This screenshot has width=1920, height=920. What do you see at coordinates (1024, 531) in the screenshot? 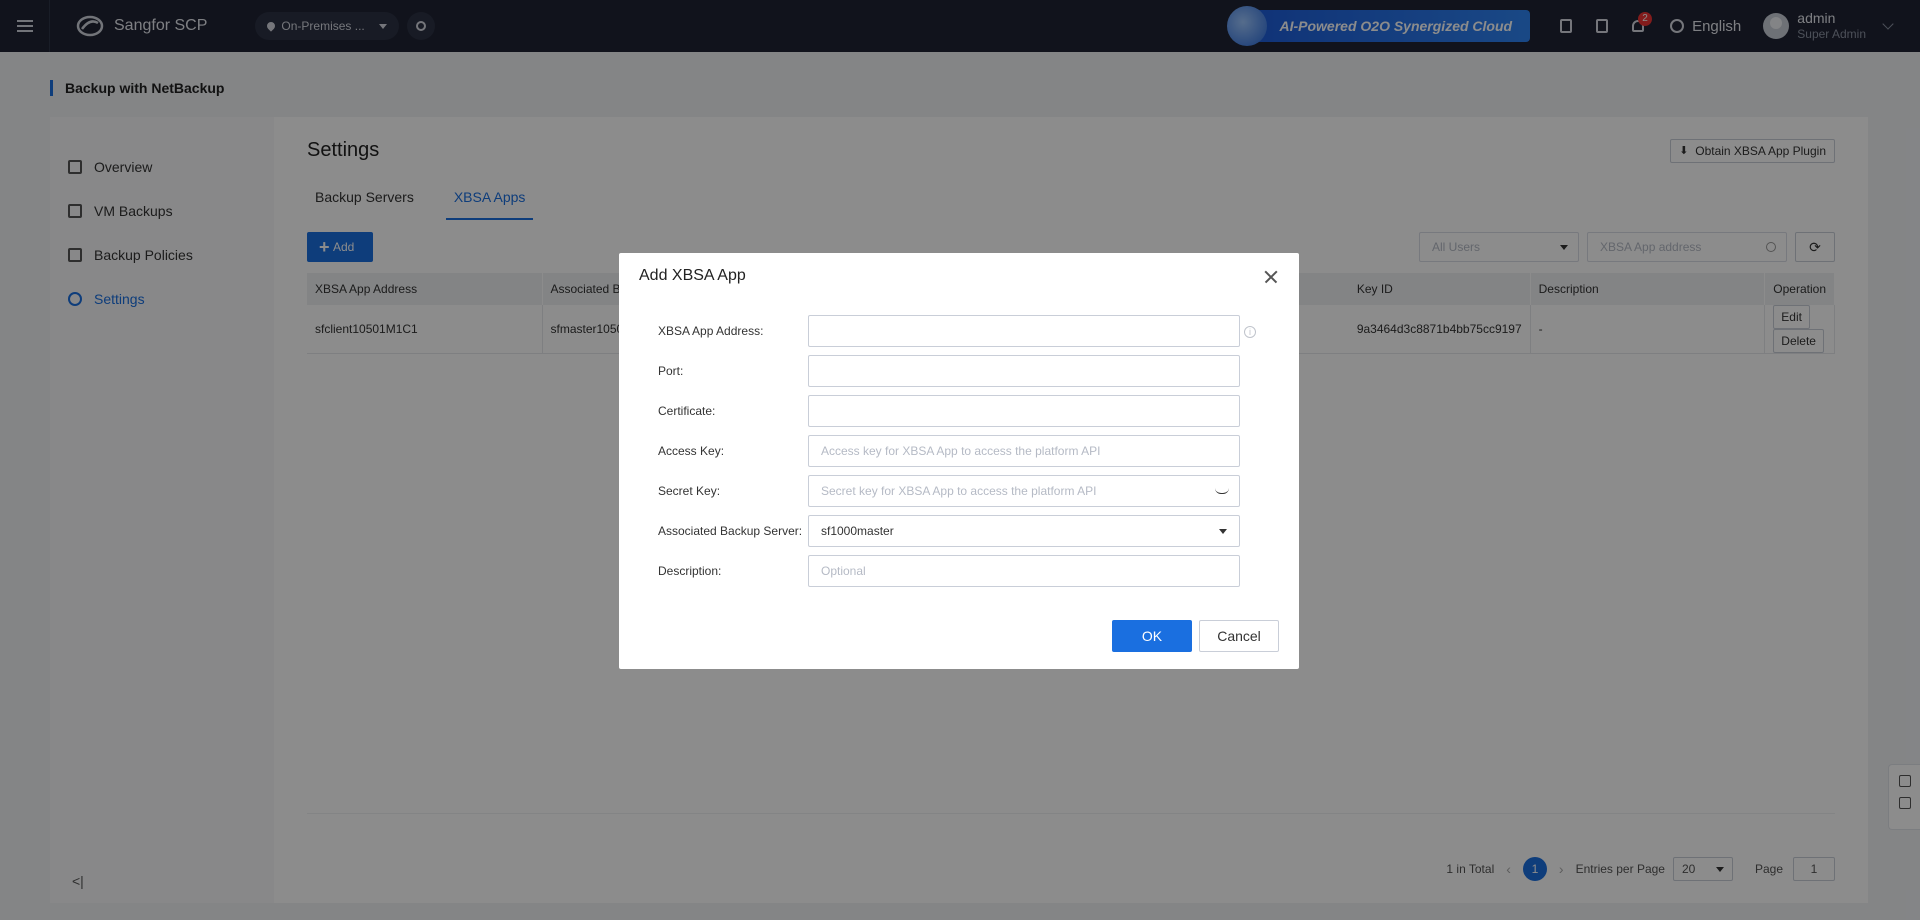
I see `backup-server-select: sf1000master` at bounding box center [1024, 531].